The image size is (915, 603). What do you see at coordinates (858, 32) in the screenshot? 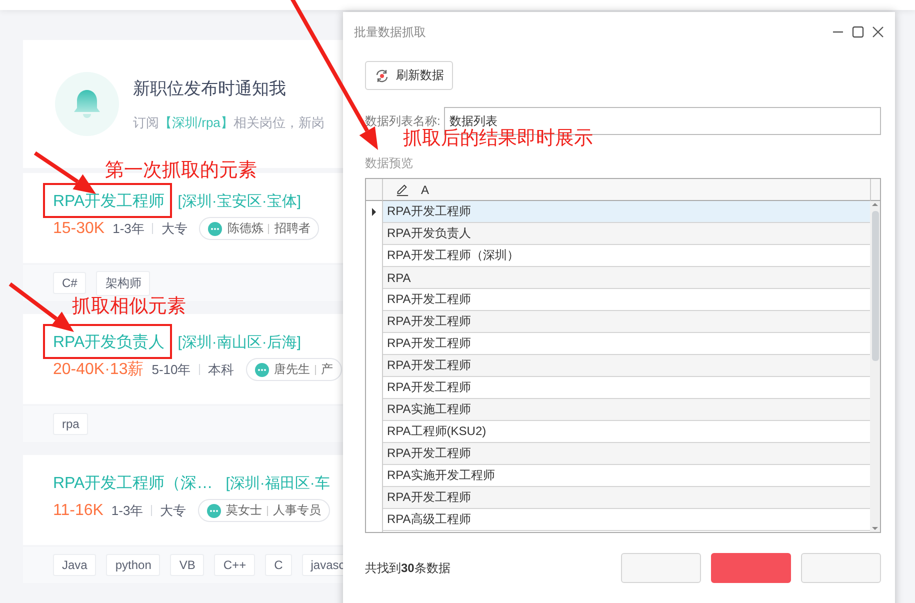
I see `maximize-icon` at bounding box center [858, 32].